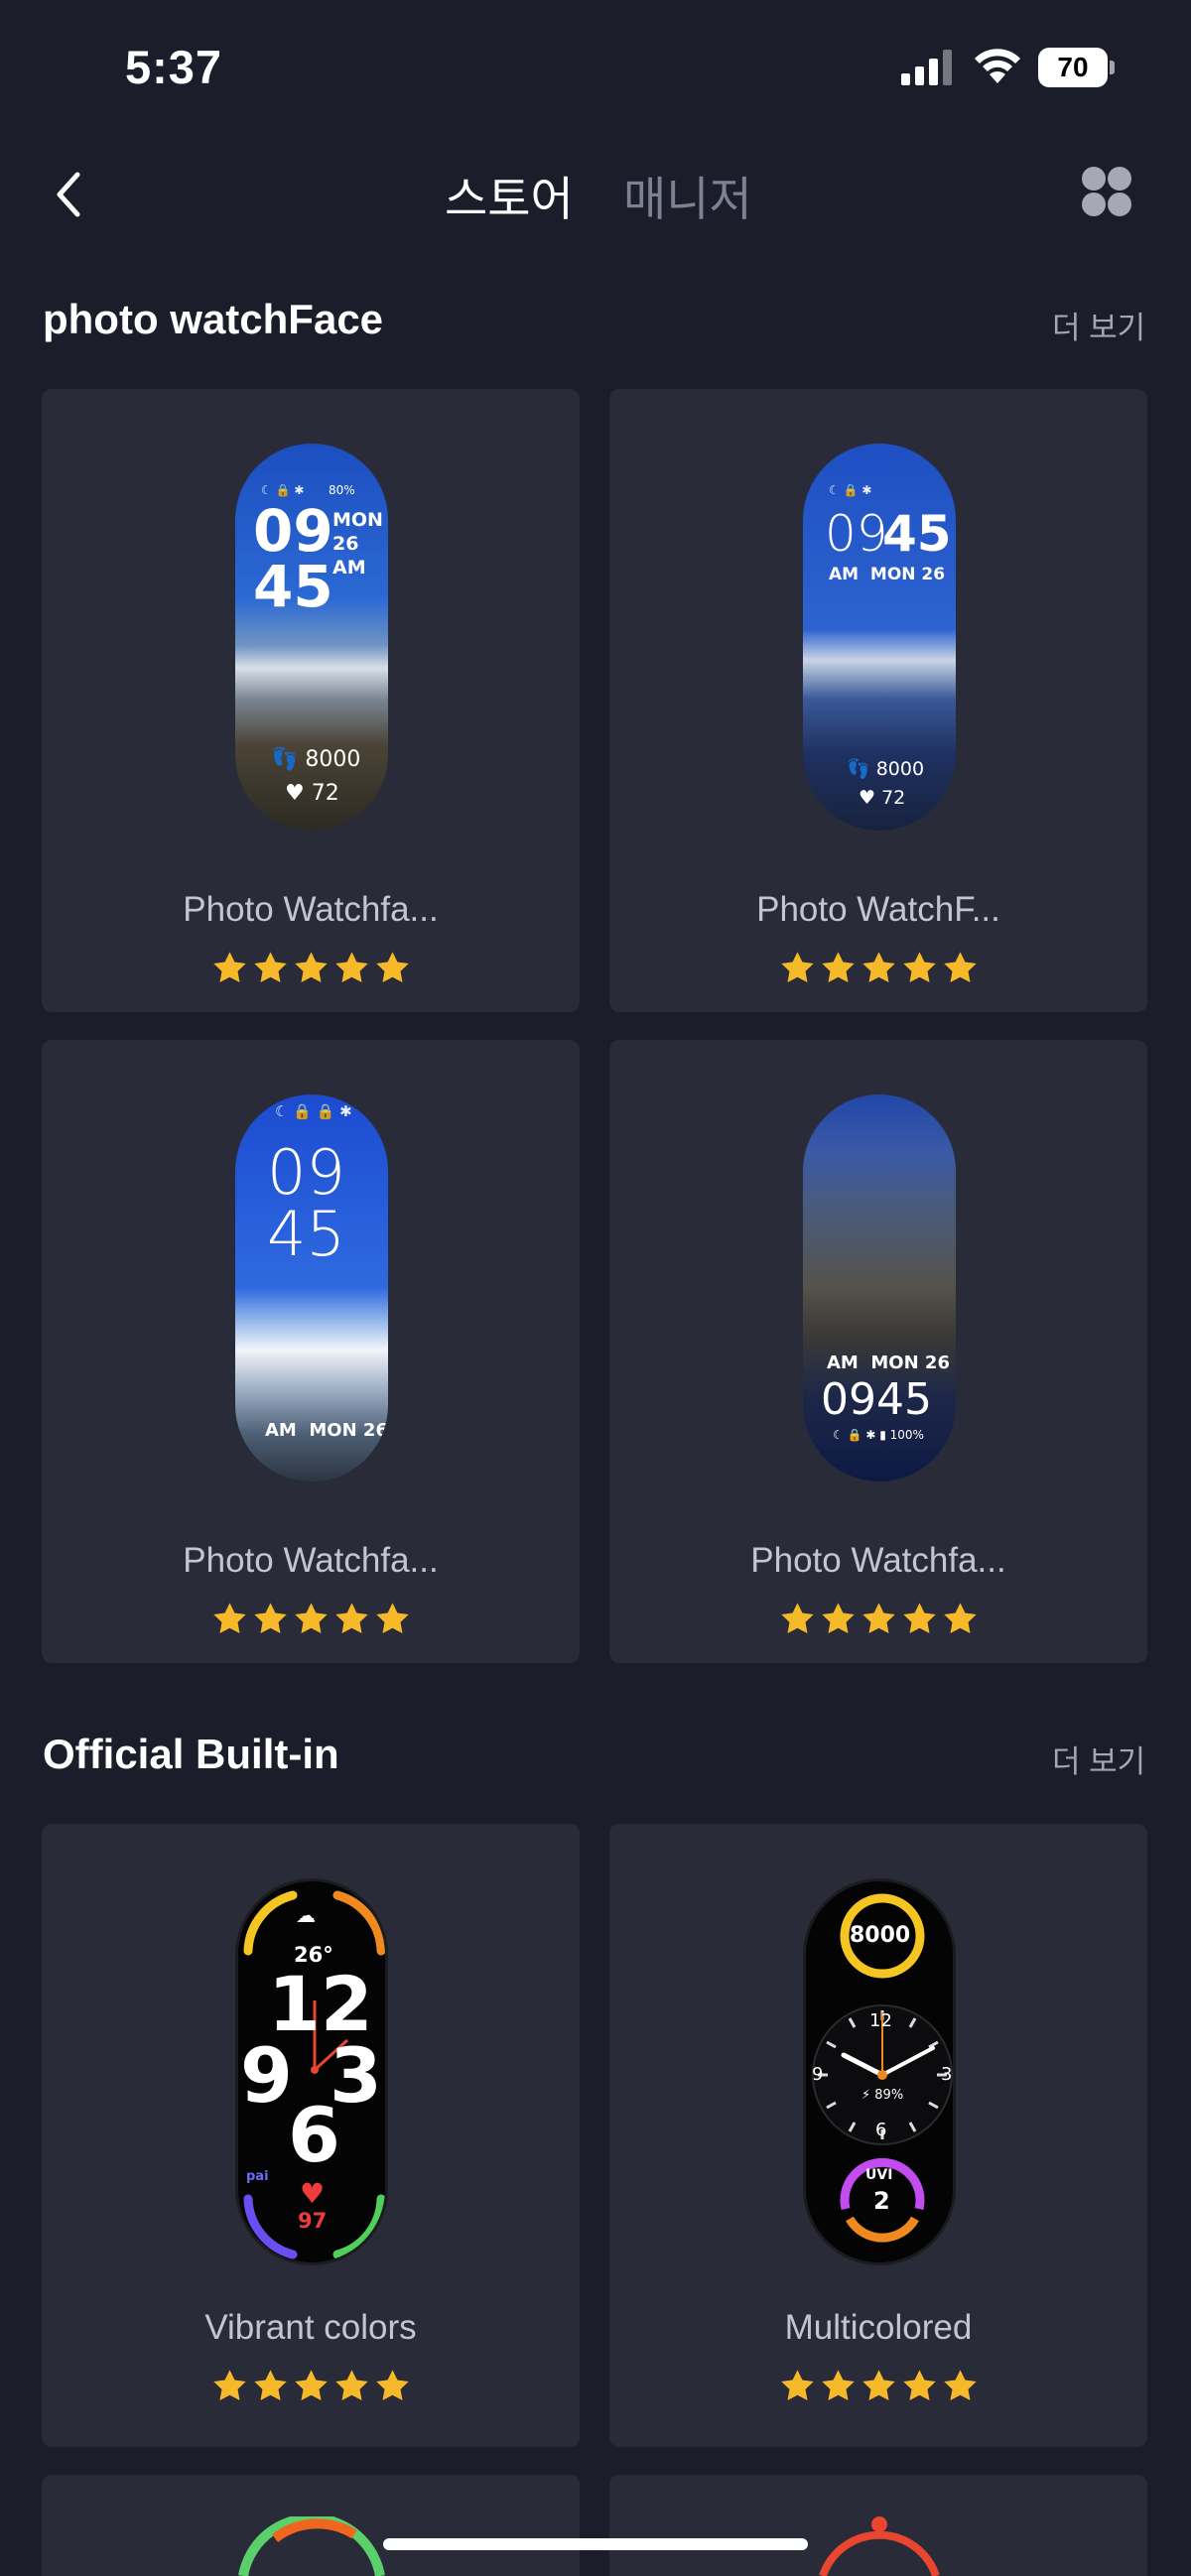  What do you see at coordinates (174, 67) in the screenshot?
I see `status-time: 5:37` at bounding box center [174, 67].